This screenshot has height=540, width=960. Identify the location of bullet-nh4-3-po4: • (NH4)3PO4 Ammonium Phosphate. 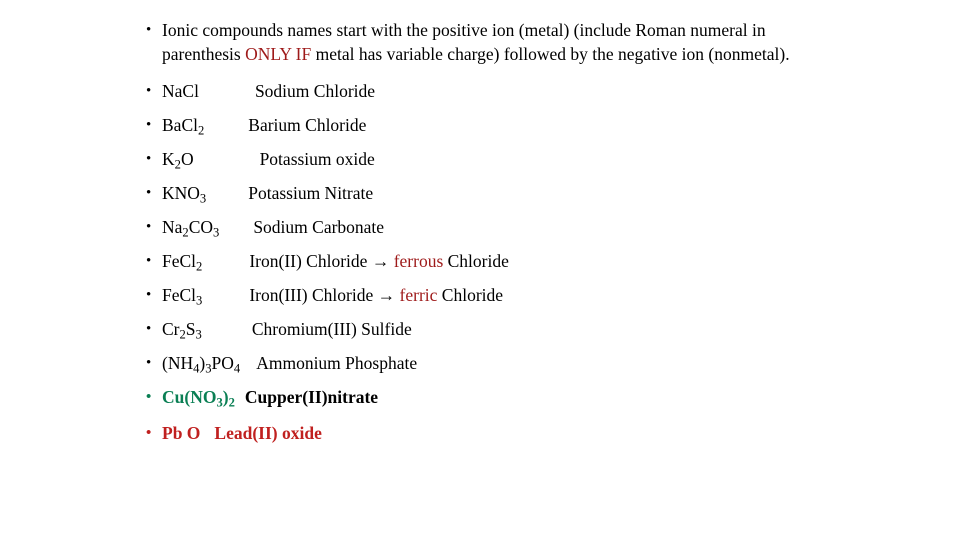
(490, 363).